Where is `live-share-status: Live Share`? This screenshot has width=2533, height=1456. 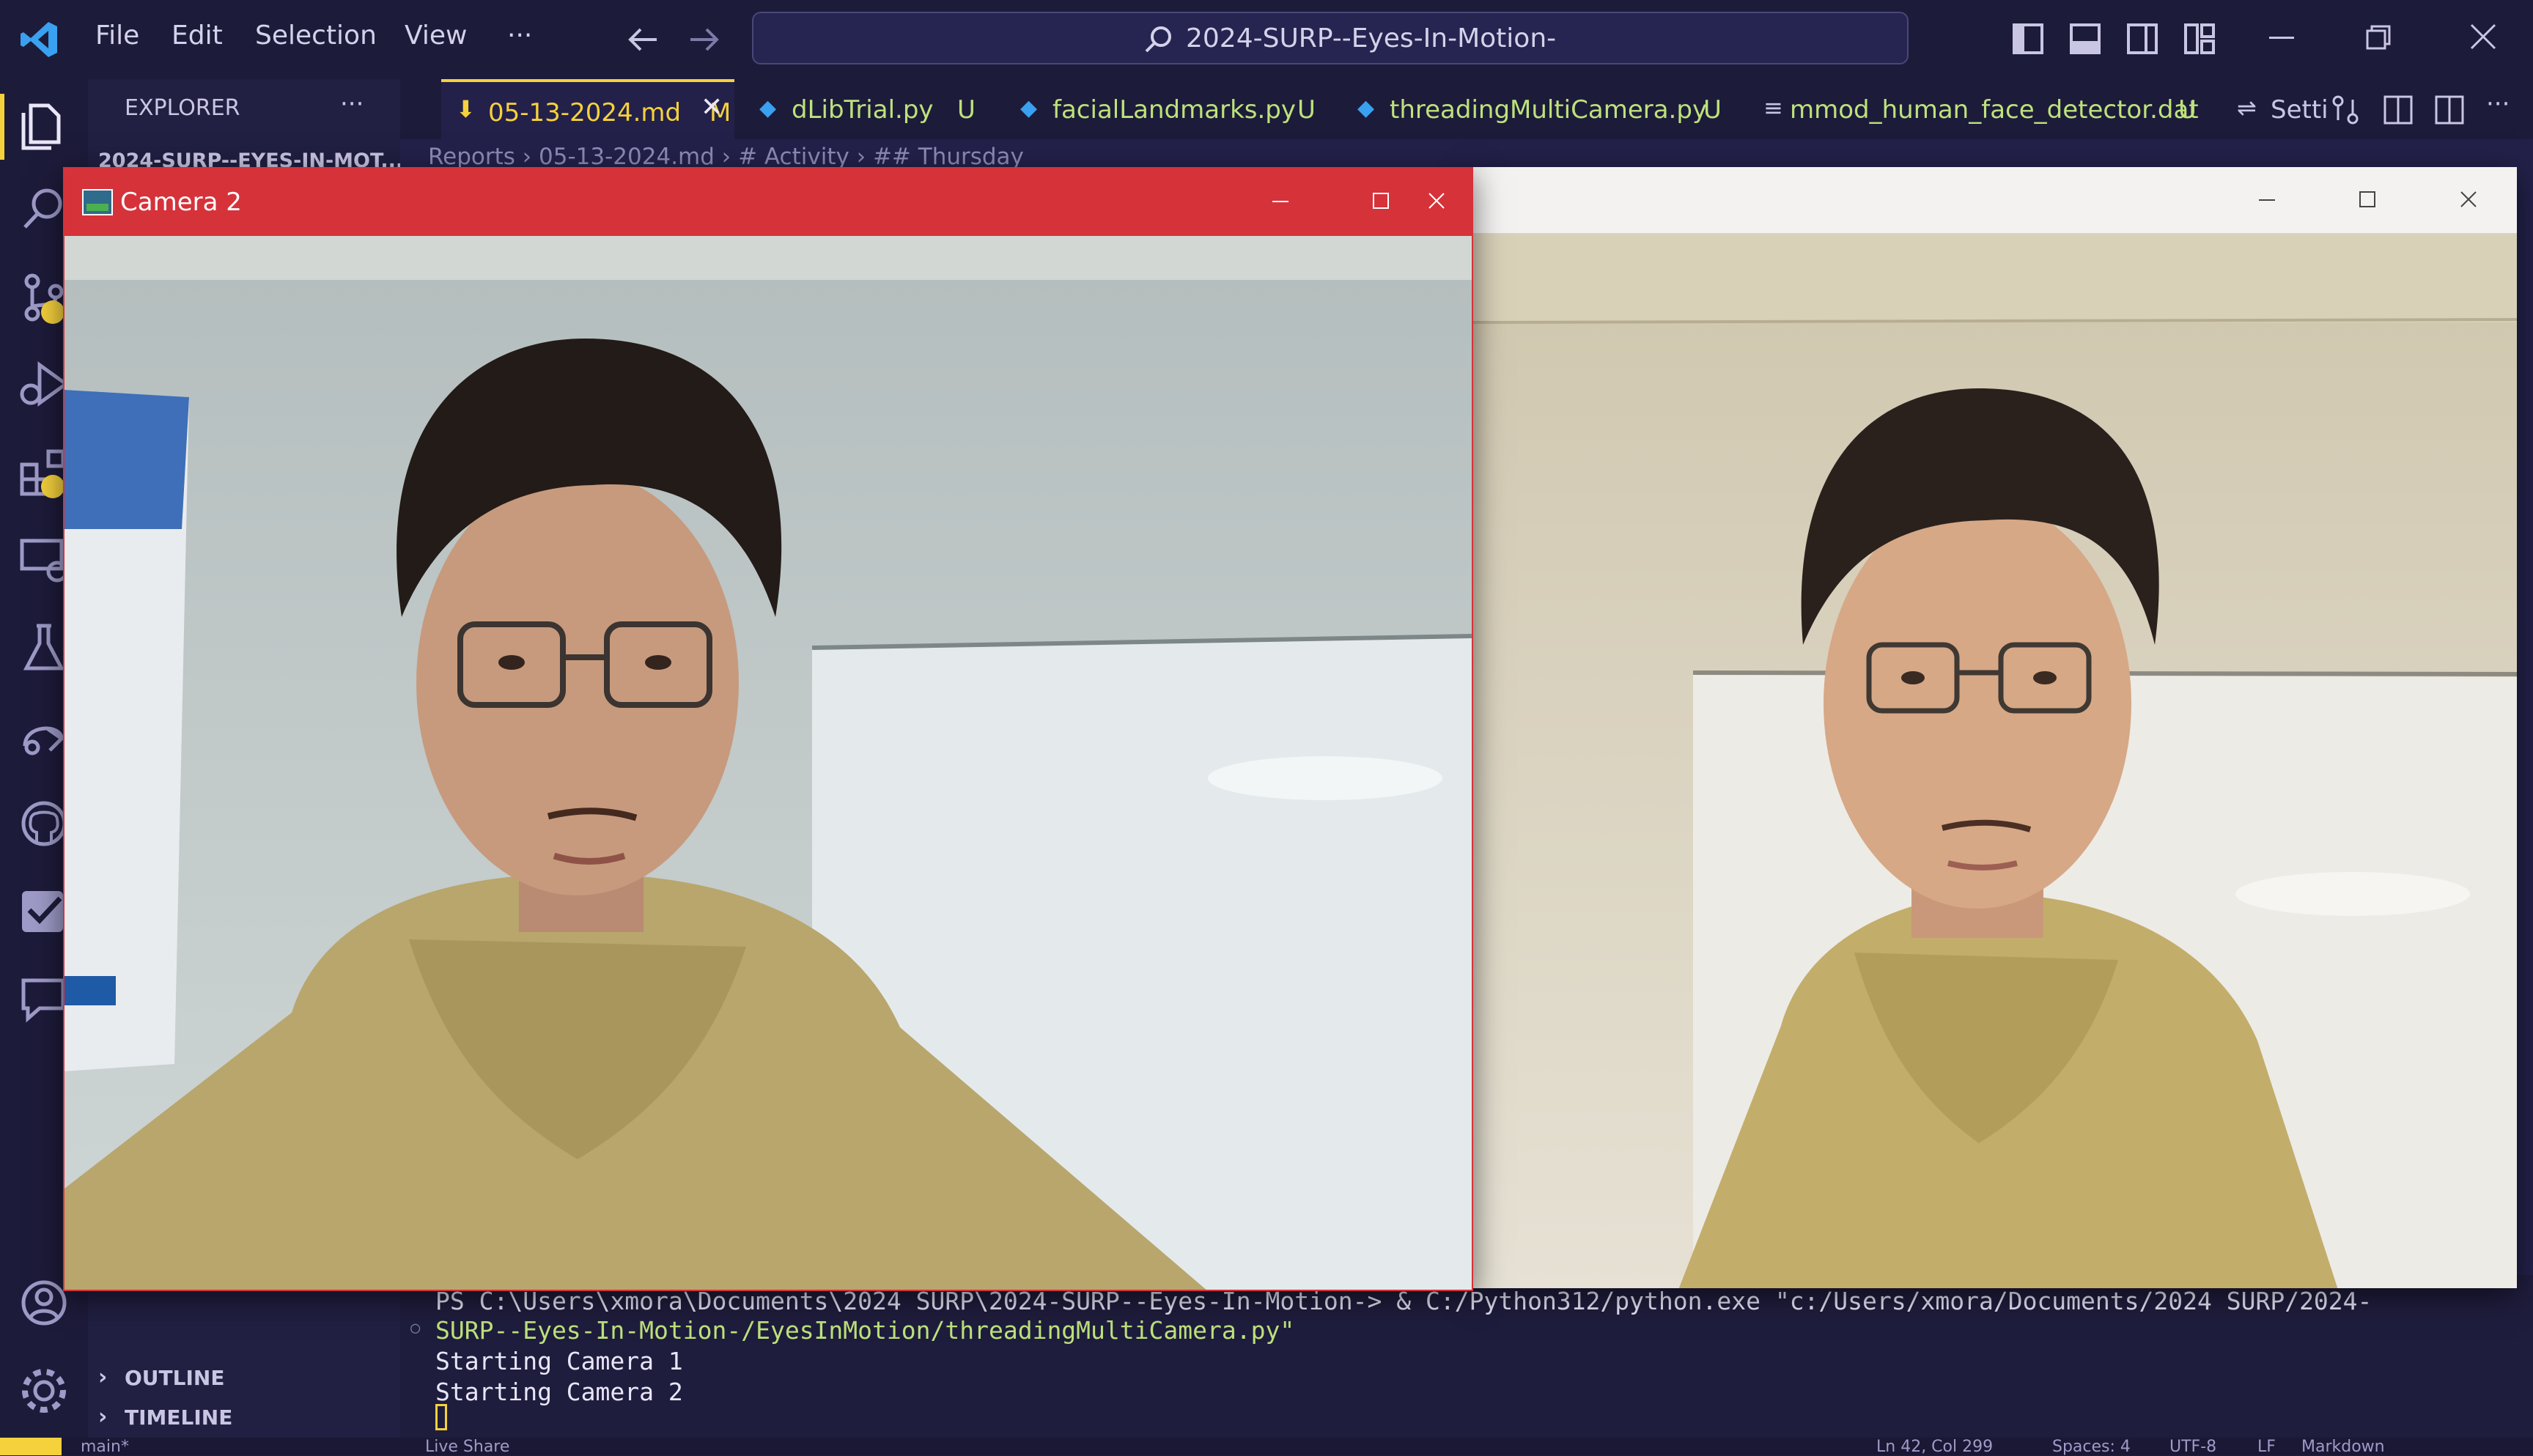
live-share-status: Live Share is located at coordinates (467, 1447).